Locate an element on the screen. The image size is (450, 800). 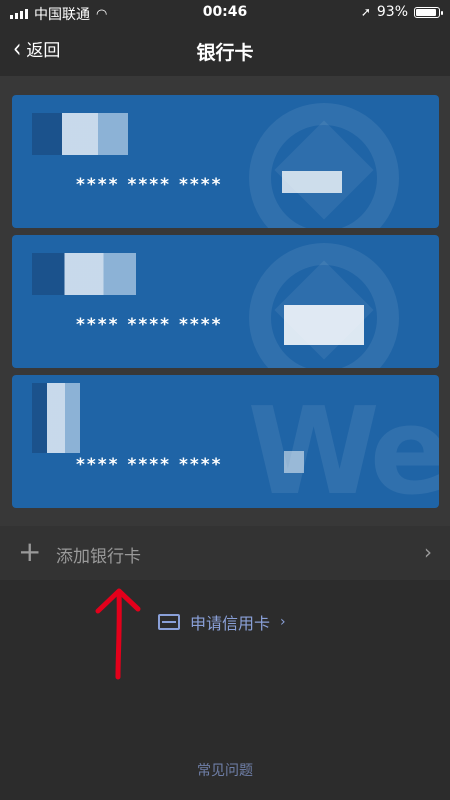
status-right: ➚ 93% is located at coordinates (401, 12).